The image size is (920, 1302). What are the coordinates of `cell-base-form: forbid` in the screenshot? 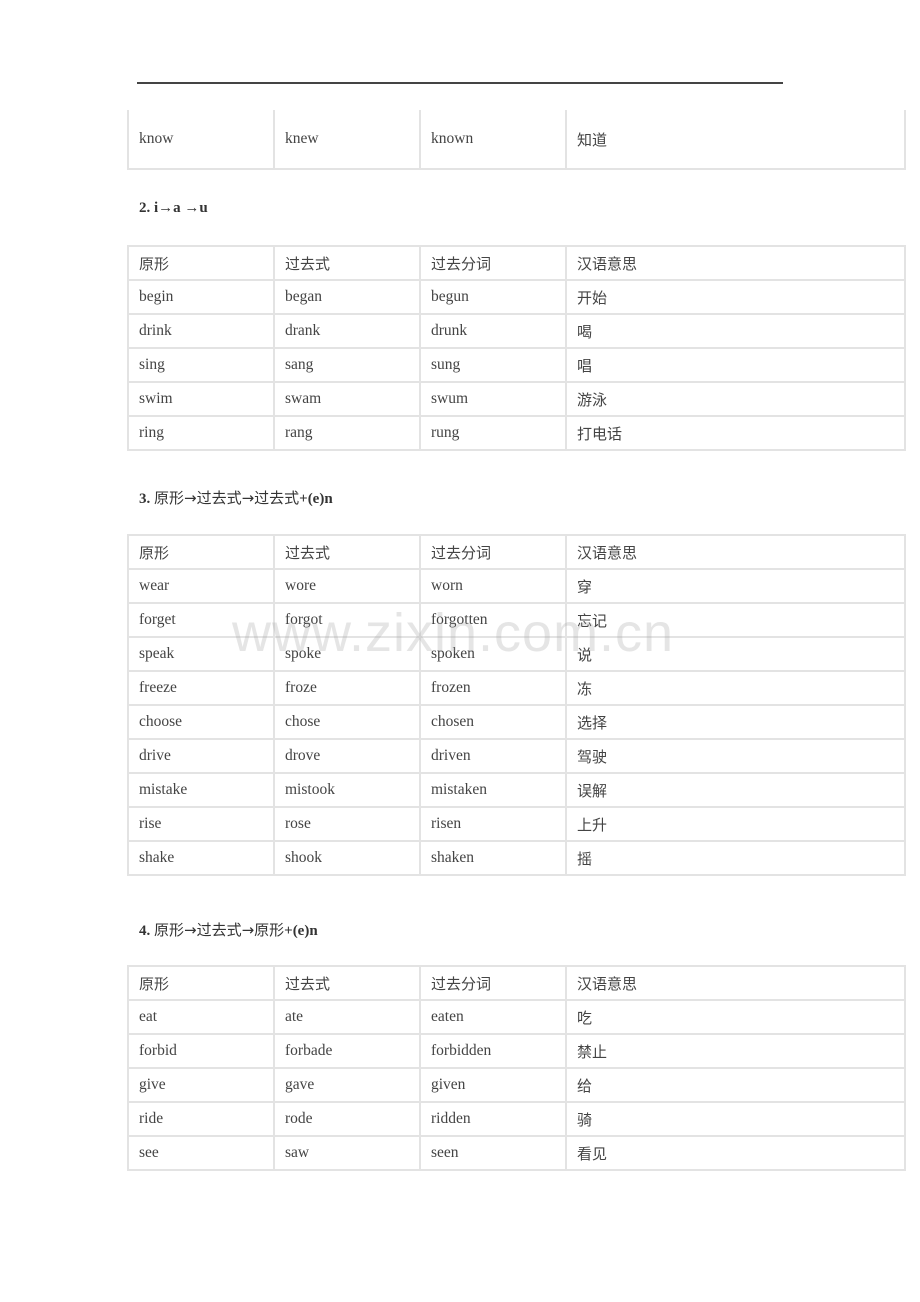 It's located at (201, 1051).